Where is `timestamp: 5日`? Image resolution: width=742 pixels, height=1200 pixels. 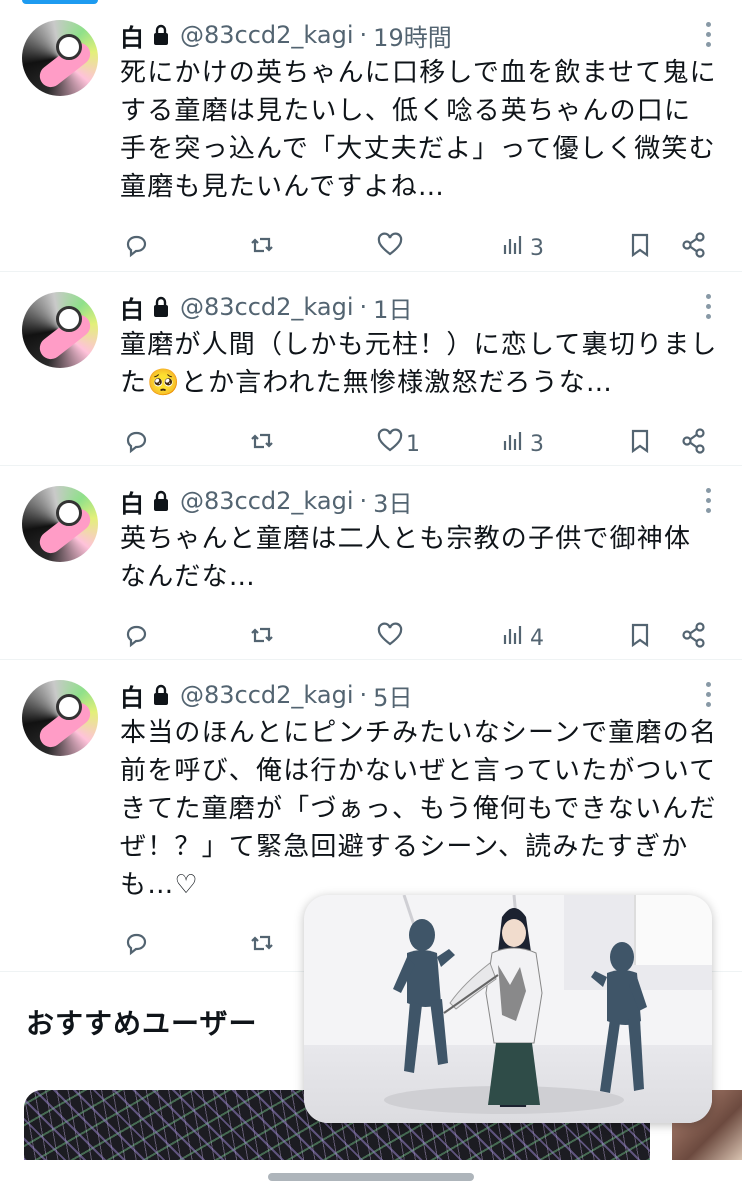
timestamp: 5日 is located at coordinates (392, 695).